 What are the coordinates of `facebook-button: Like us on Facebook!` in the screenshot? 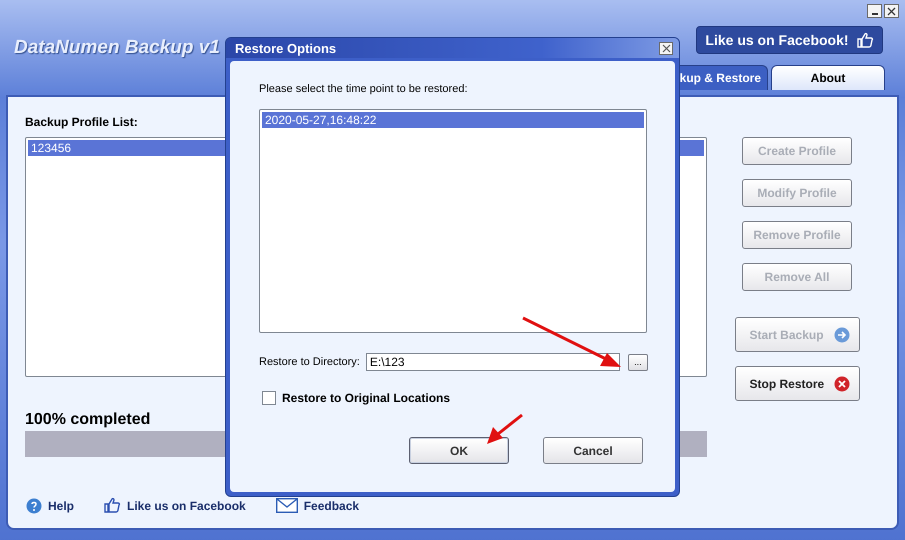 It's located at (789, 40).